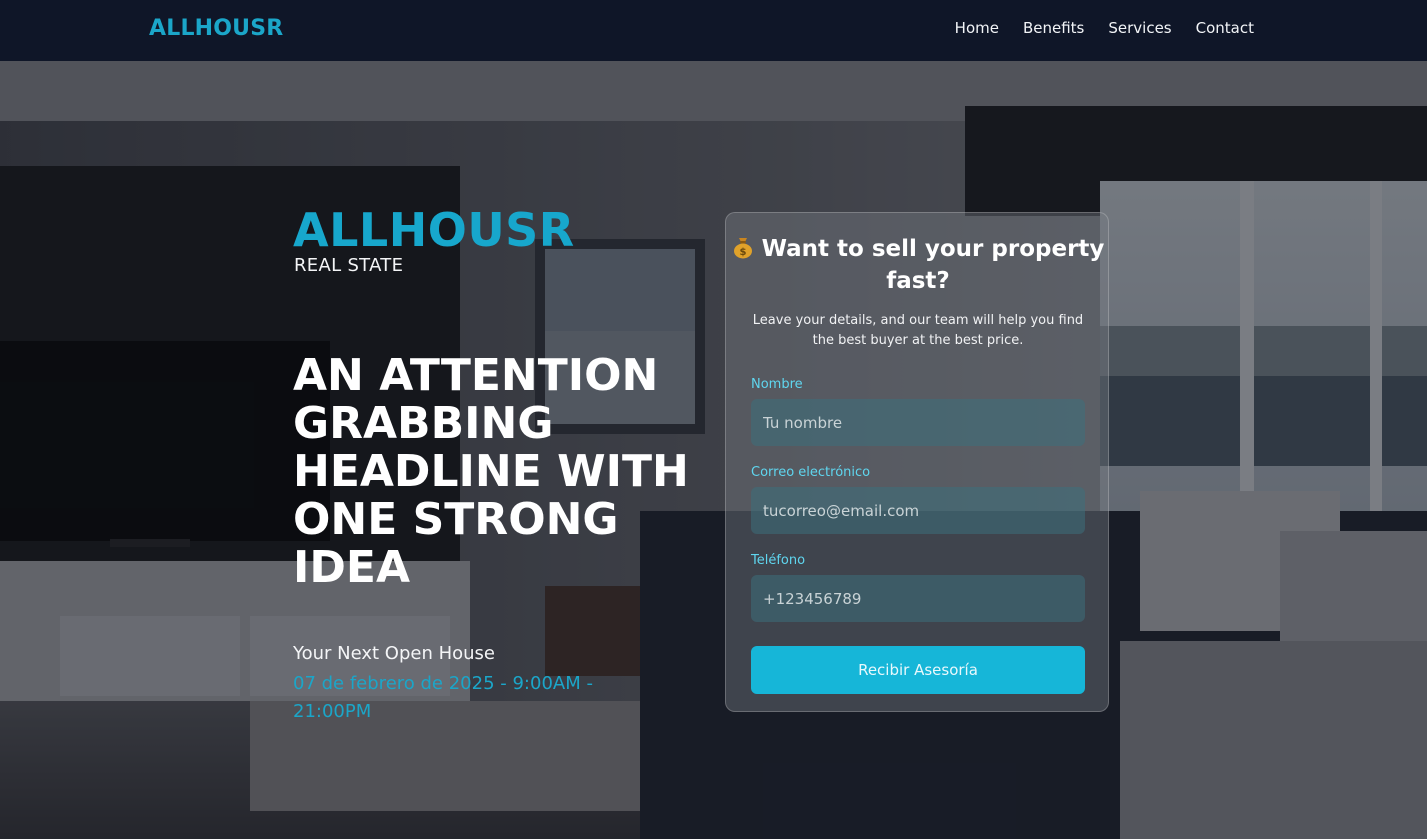  What do you see at coordinates (216, 28) in the screenshot?
I see `nav-logo: ALLHOUSR` at bounding box center [216, 28].